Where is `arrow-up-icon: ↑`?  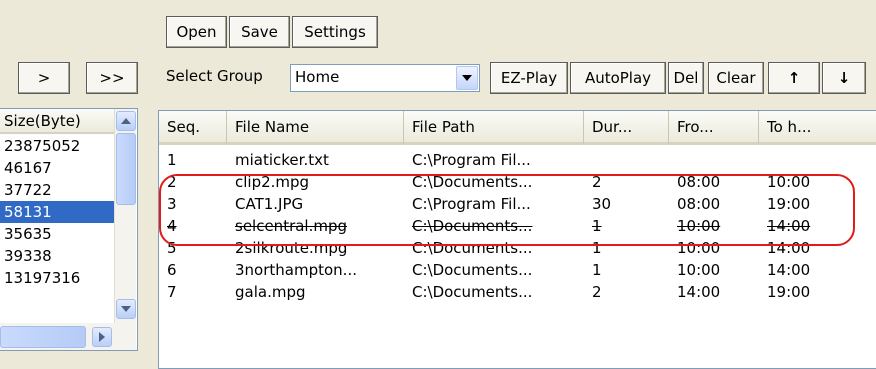
arrow-up-icon: ↑ is located at coordinates (794, 78).